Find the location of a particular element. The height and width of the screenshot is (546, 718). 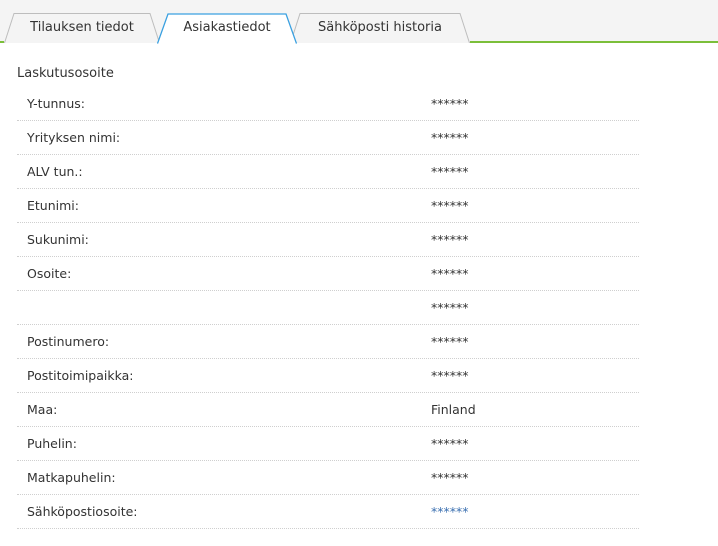

row-postinumero: Postinumero: ****** is located at coordinates (328, 342).